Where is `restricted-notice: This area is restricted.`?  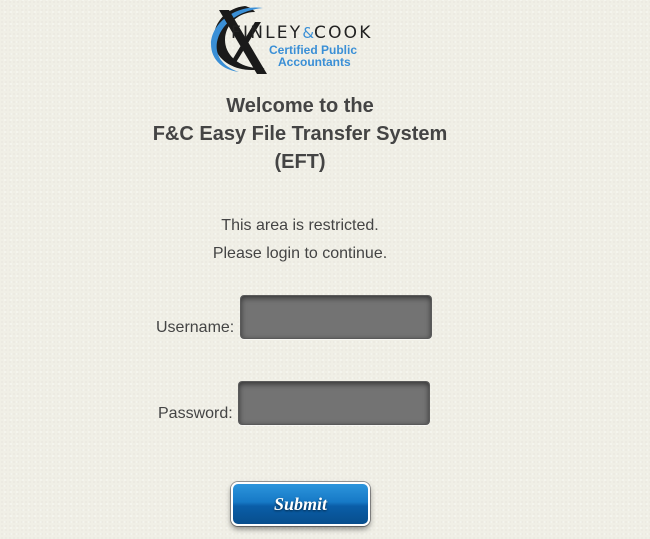 restricted-notice: This area is restricted. is located at coordinates (300, 225).